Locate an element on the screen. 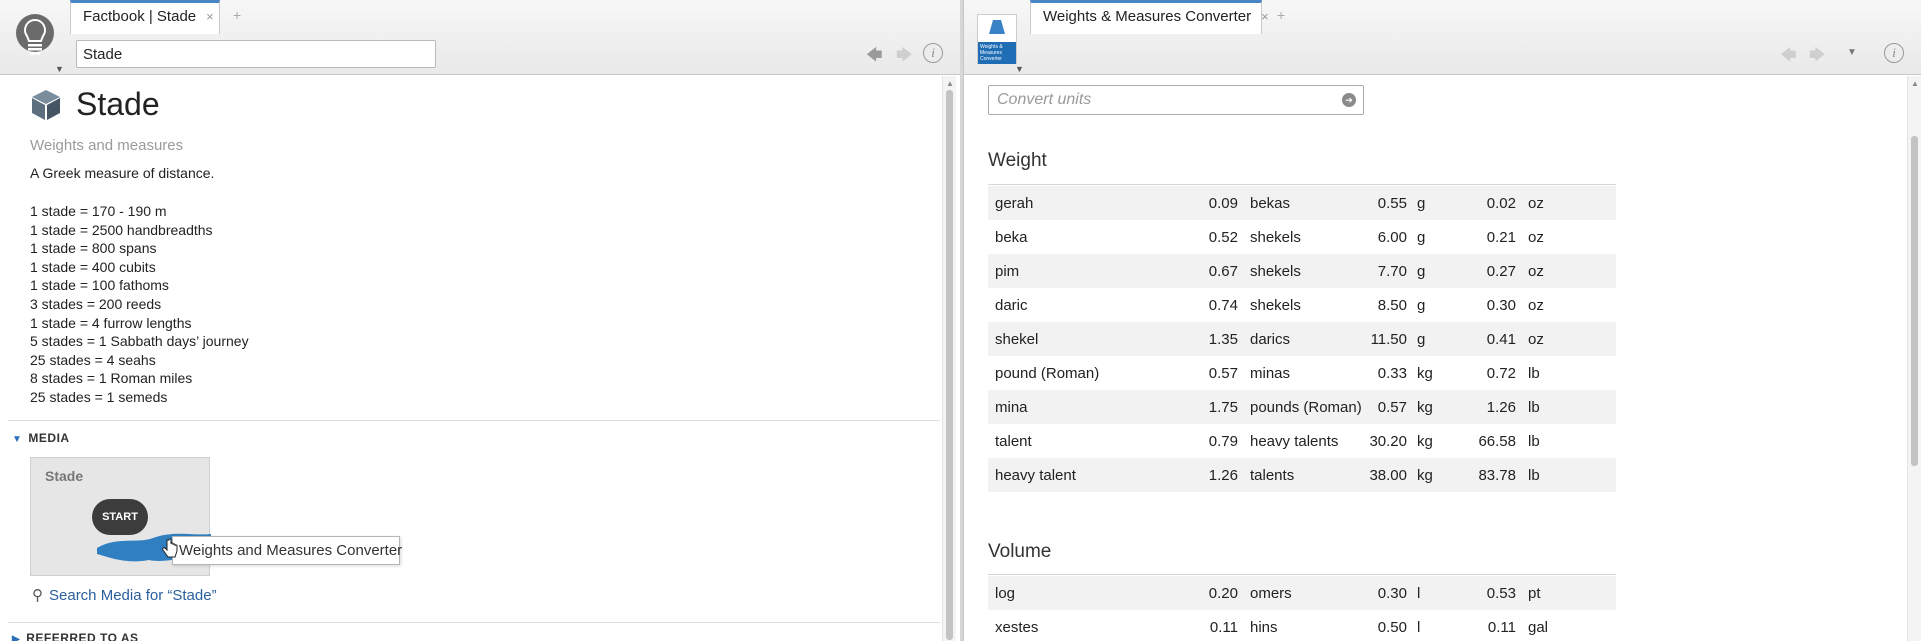 Image resolution: width=1921 pixels, height=641 pixels. unit-row: shekel 1.35 darics 11.50 g 0.41 oz is located at coordinates (1302, 339).